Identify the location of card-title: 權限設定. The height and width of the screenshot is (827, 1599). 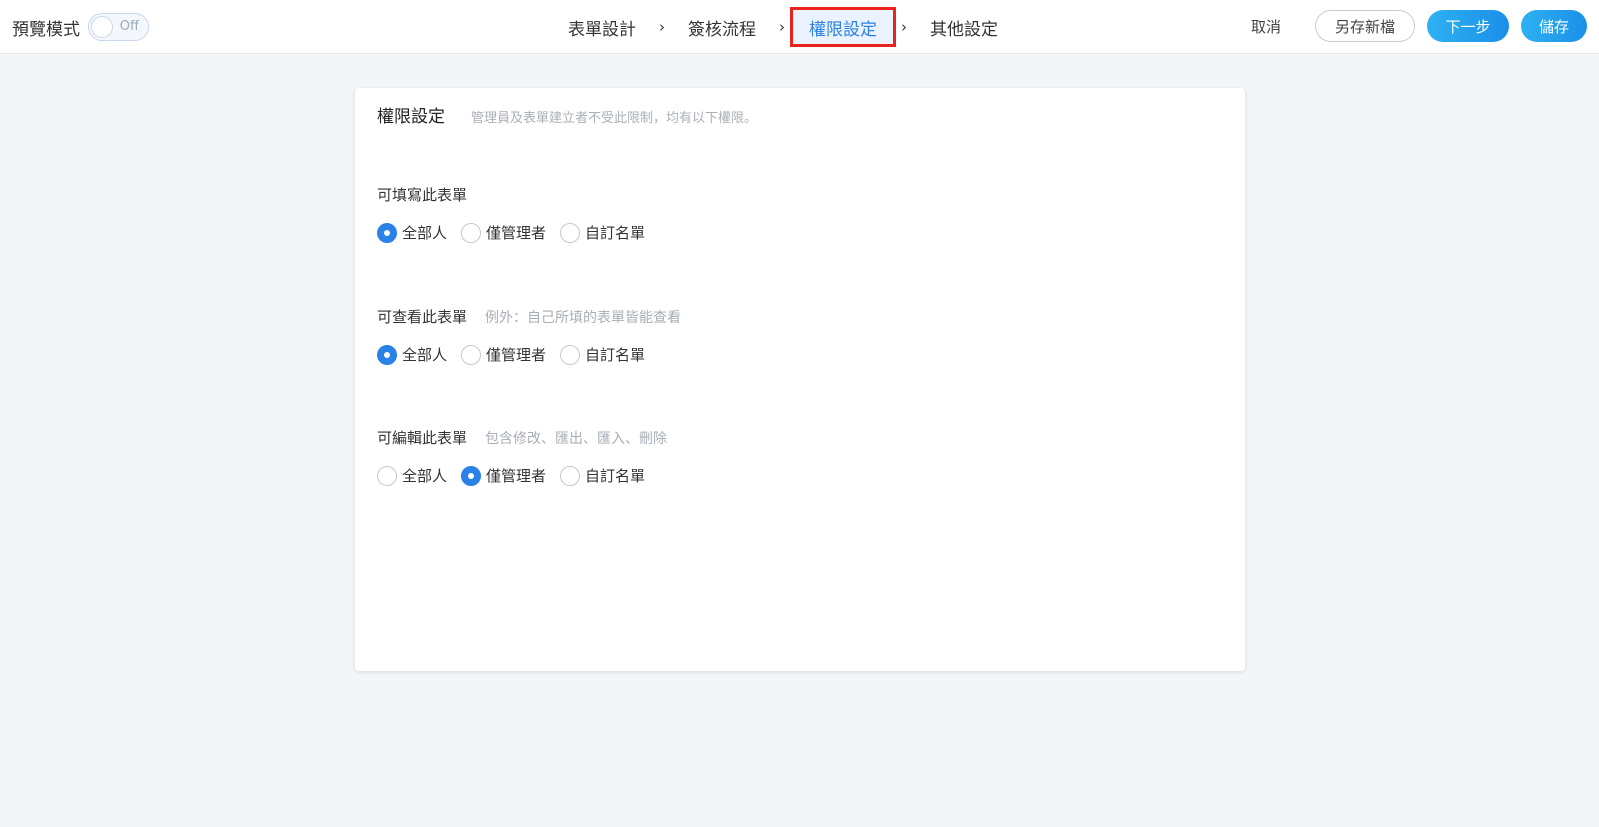
(411, 117).